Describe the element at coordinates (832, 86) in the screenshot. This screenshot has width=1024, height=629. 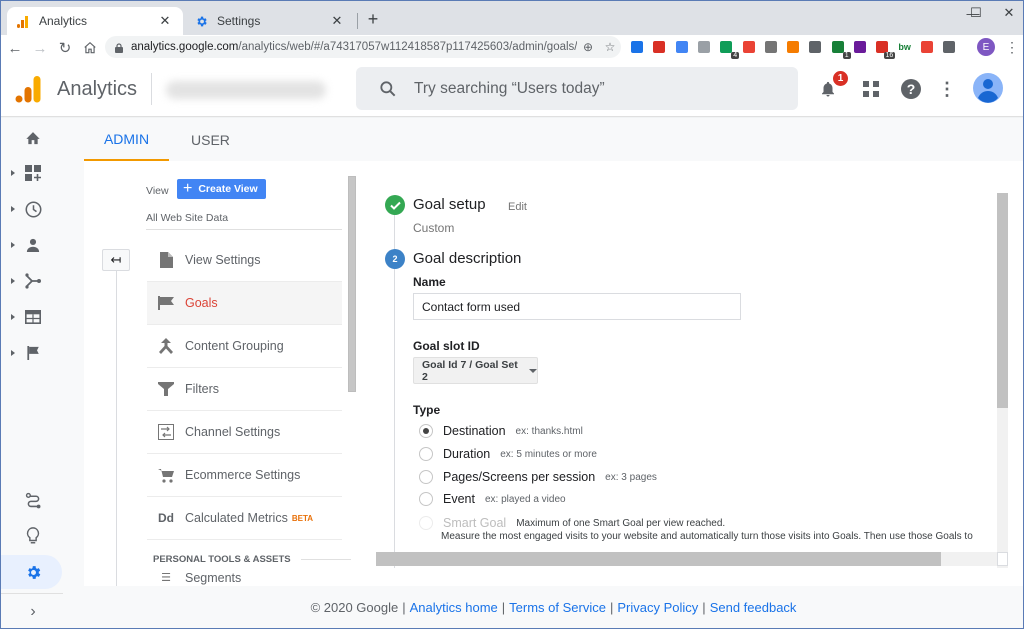
I see `notifications-button: 1` at that location.